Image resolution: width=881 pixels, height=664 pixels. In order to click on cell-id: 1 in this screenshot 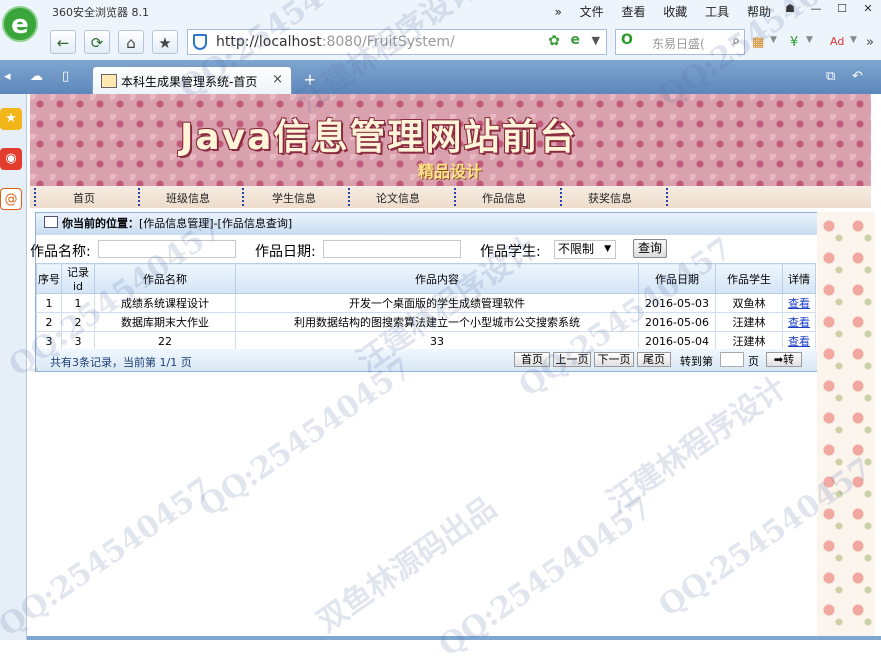, I will do `click(78, 303)`.